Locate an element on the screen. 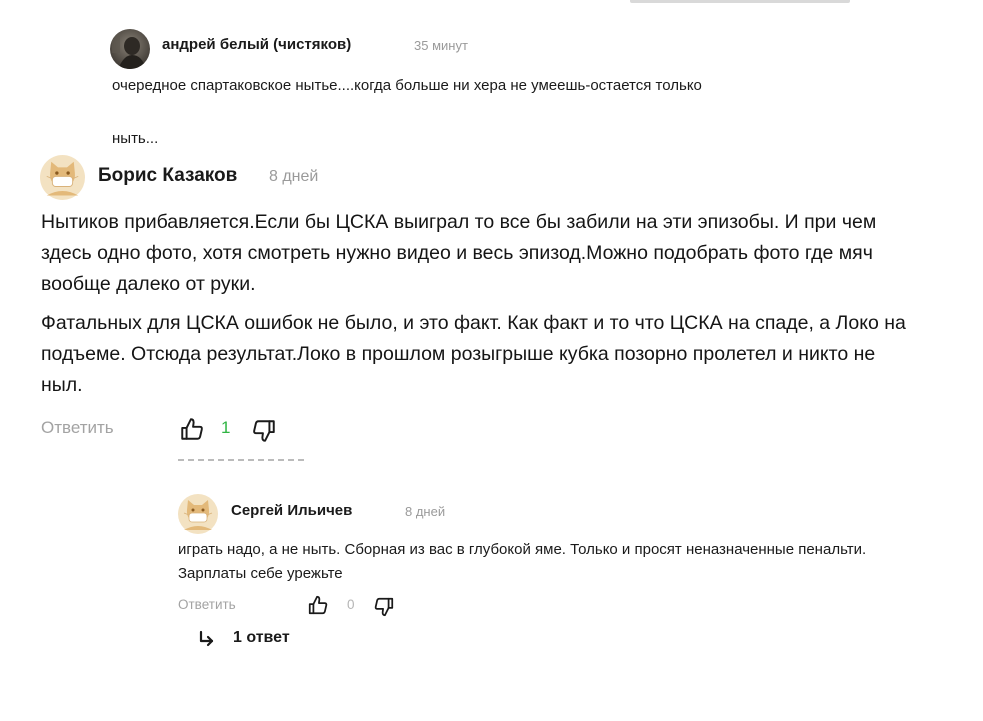  like-count: 0 is located at coordinates (351, 604).